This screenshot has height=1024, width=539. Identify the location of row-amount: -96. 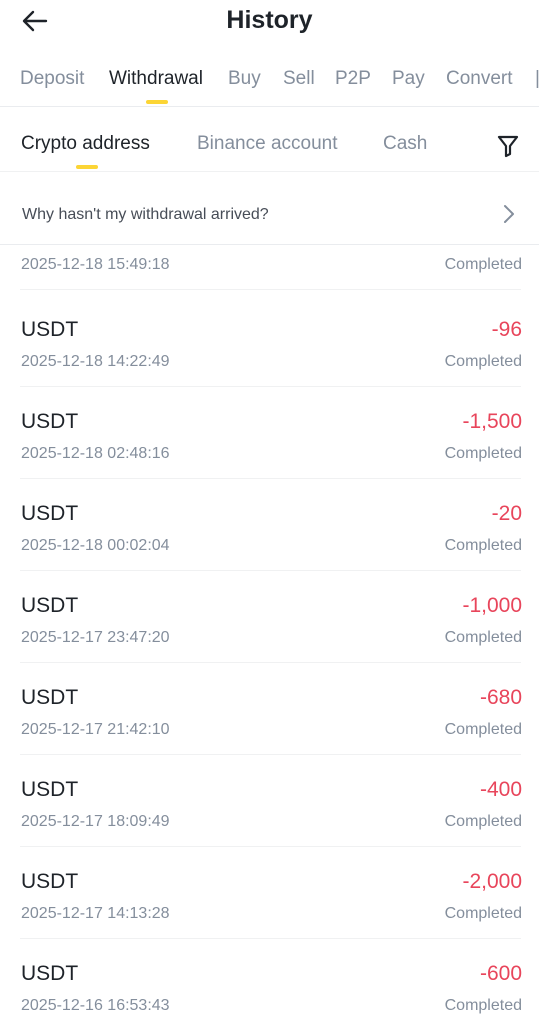
(506, 329).